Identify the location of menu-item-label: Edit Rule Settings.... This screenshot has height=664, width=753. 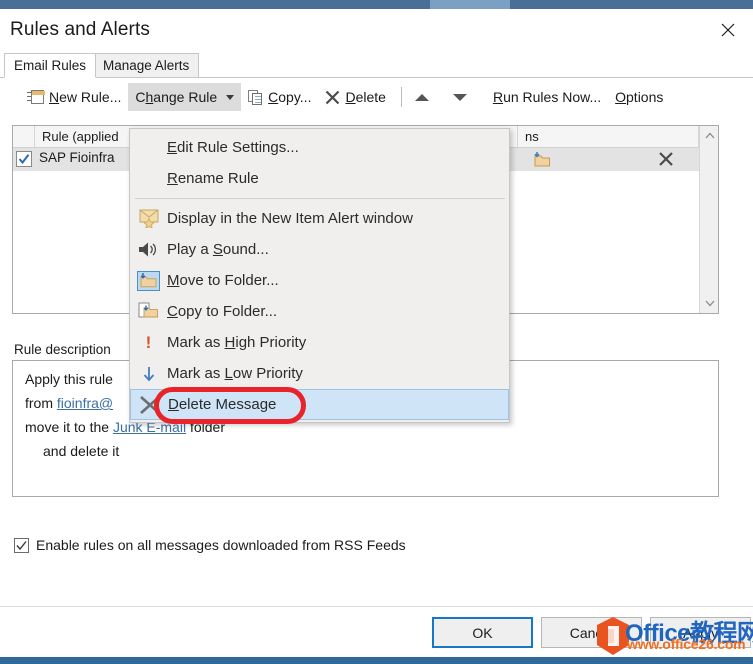
(233, 147).